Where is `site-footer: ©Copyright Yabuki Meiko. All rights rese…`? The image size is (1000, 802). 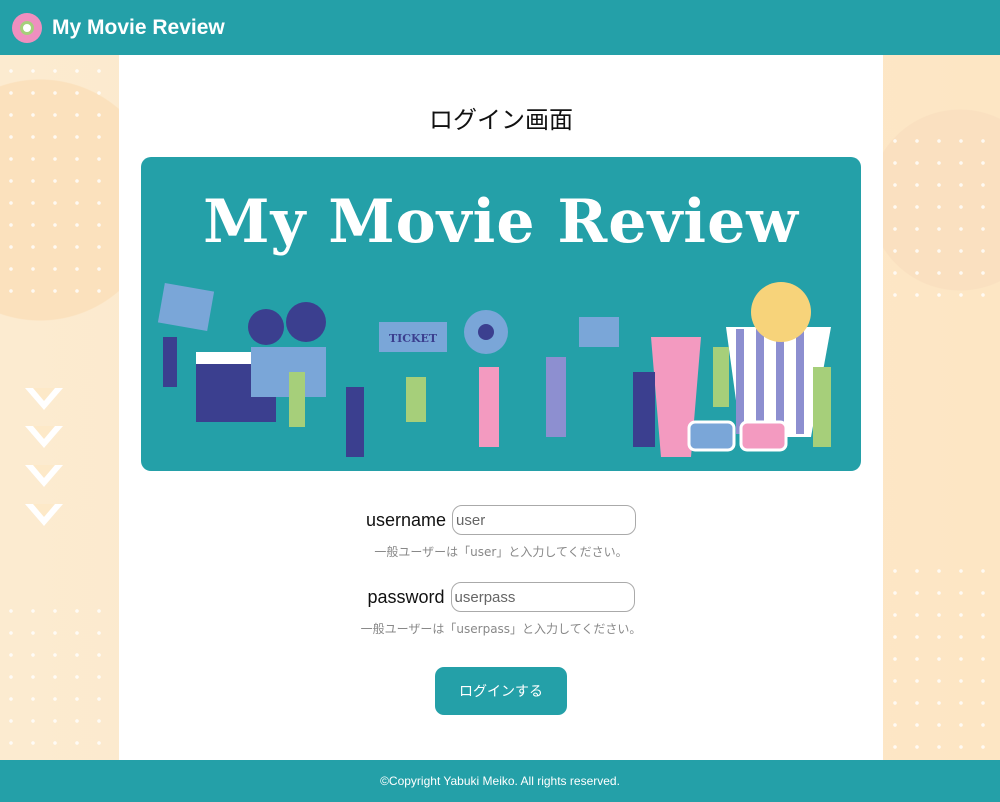 site-footer: ©Copyright Yabuki Meiko. All rights rese… is located at coordinates (500, 781).